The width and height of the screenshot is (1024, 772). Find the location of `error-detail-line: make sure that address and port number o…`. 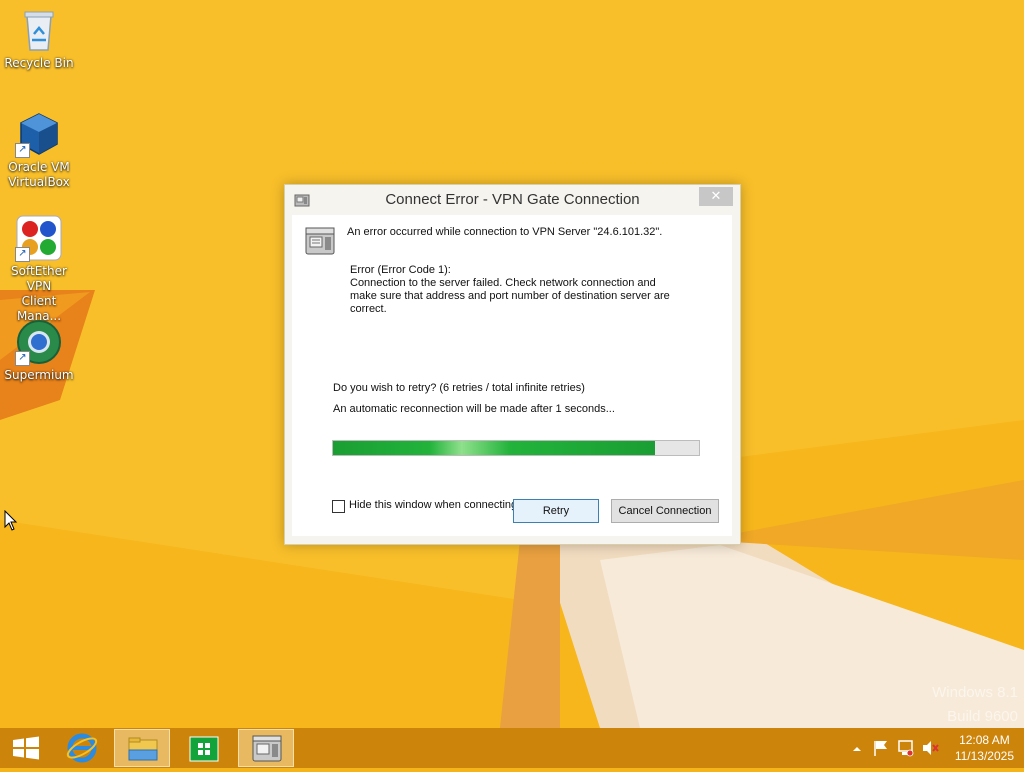

error-detail-line: make sure that address and port number o… is located at coordinates (510, 296).